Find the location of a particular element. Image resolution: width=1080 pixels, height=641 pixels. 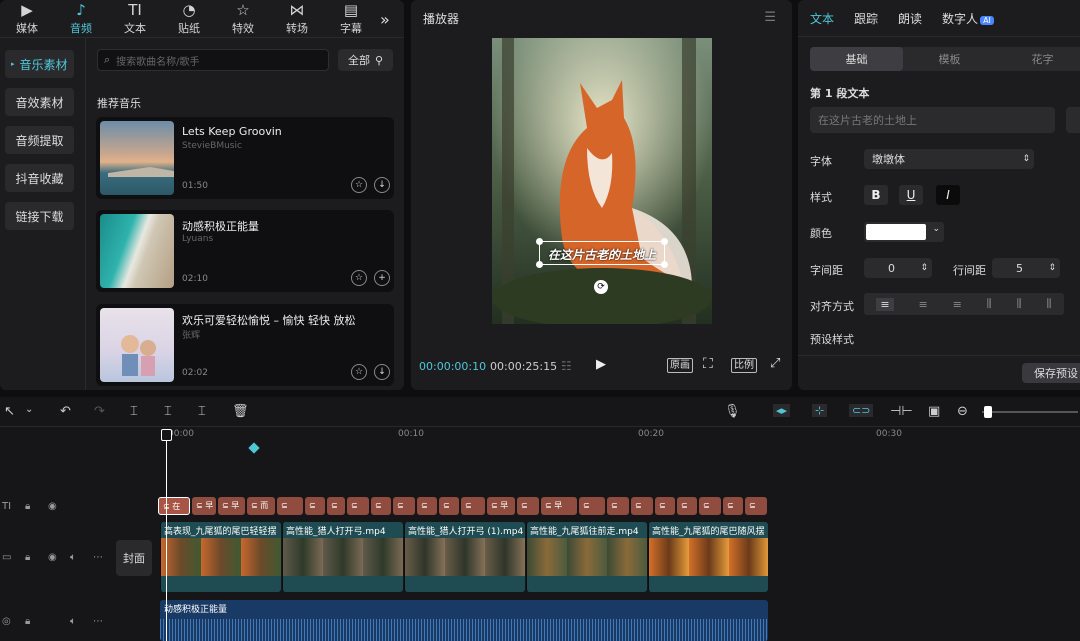

valign-center-icon: ⫼ is located at coordinates (1019, 304).